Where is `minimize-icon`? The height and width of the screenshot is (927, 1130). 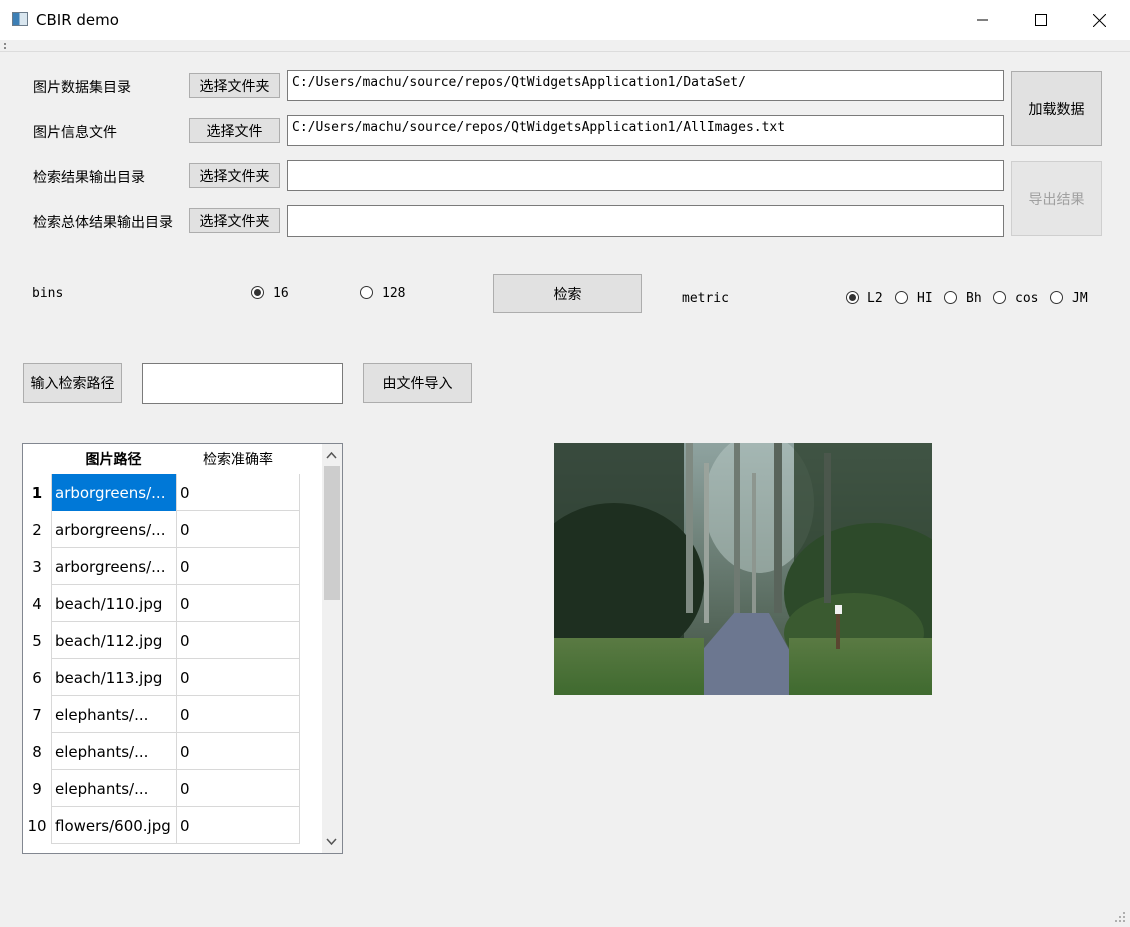 minimize-icon is located at coordinates (982, 20).